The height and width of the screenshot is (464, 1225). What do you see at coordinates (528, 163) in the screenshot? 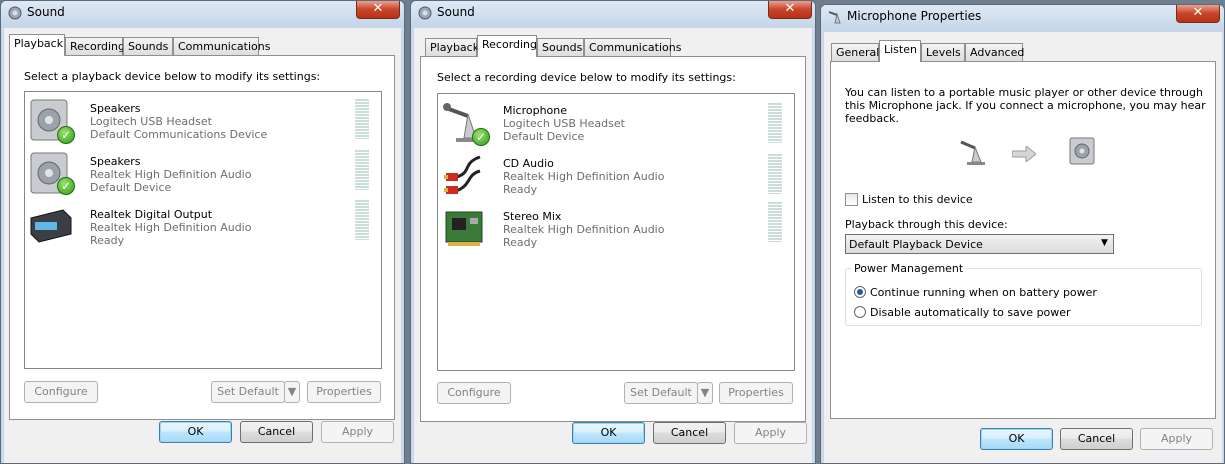
I see `device-name: CD Audio` at bounding box center [528, 163].